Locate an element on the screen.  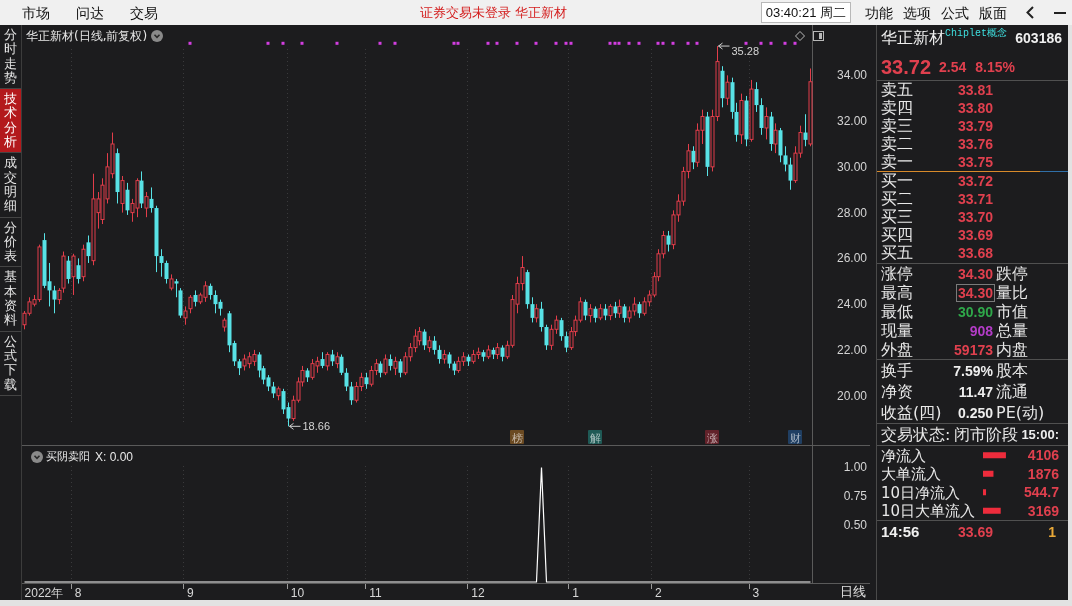
event-tag: 解 is located at coordinates (595, 437).